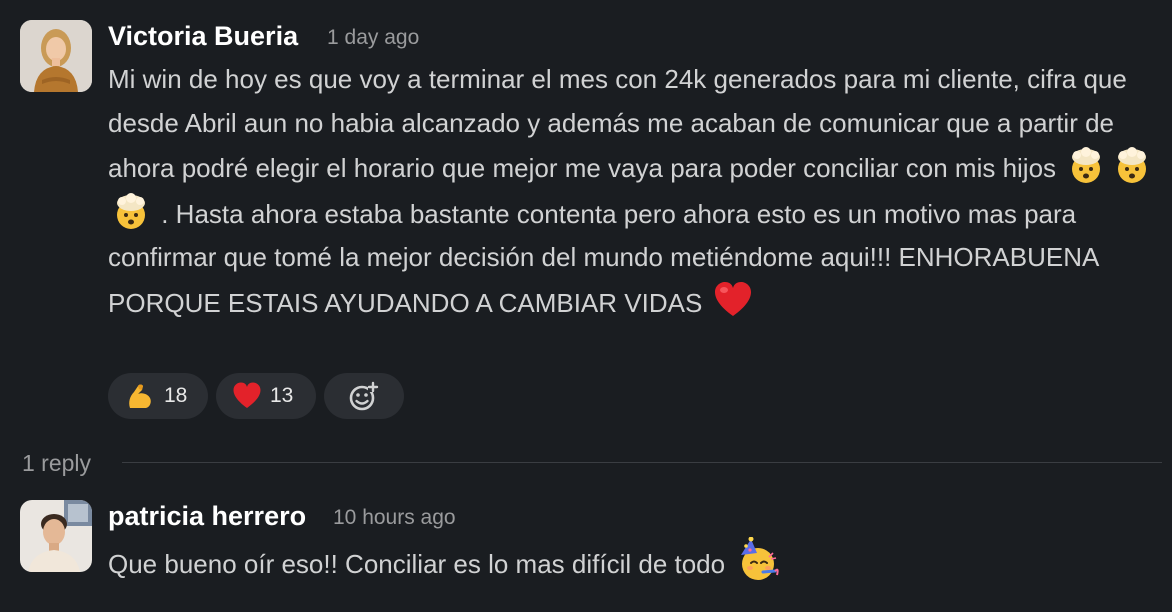 This screenshot has width=1172, height=612. What do you see at coordinates (158, 396) in the screenshot?
I see `reaction-flexed-biceps: 18` at bounding box center [158, 396].